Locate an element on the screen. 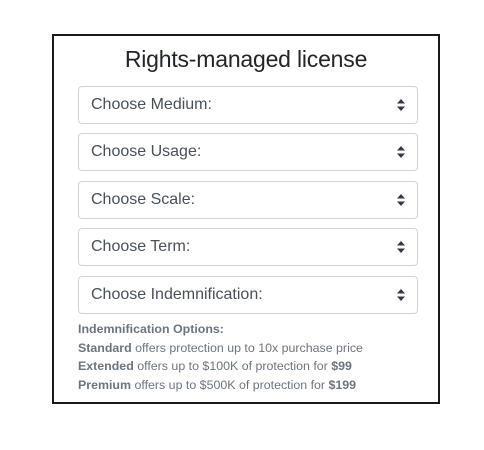 The image size is (484, 450). term-select: Choose Term: is located at coordinates (248, 247).